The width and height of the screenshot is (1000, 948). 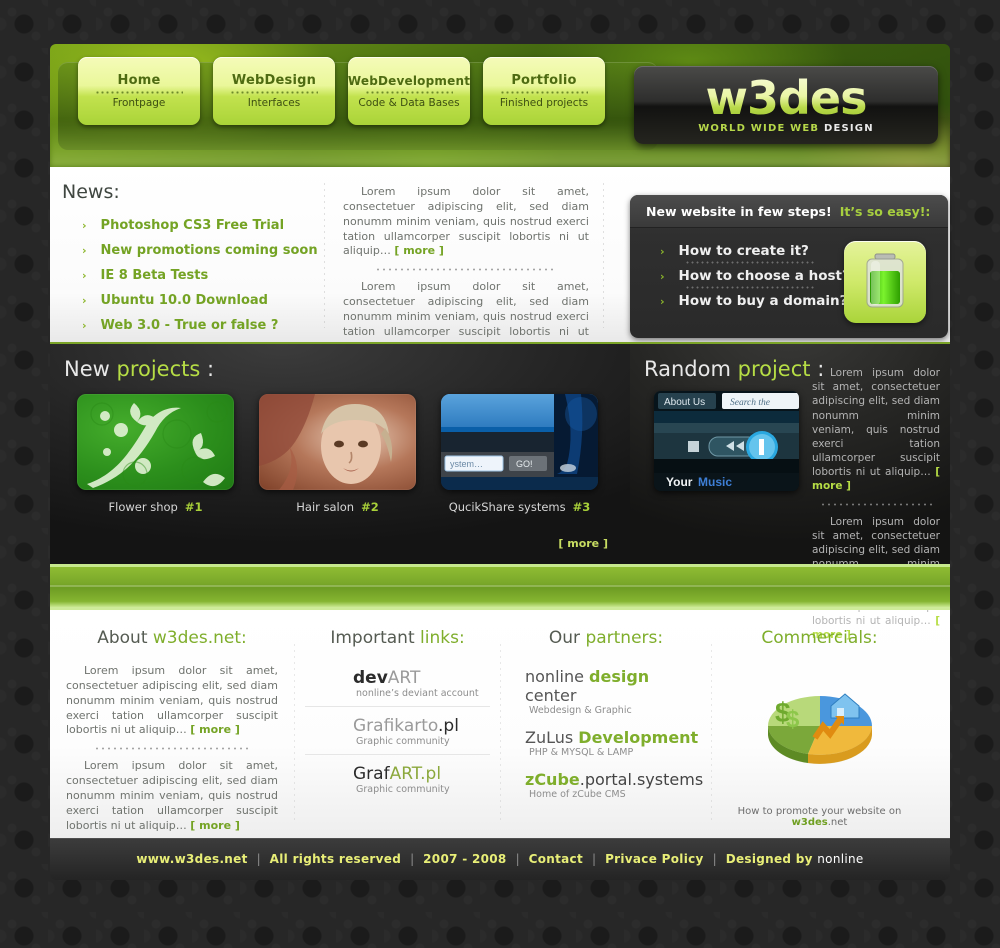 I want to click on commercials-heading: Commercials:, so click(x=819, y=642).